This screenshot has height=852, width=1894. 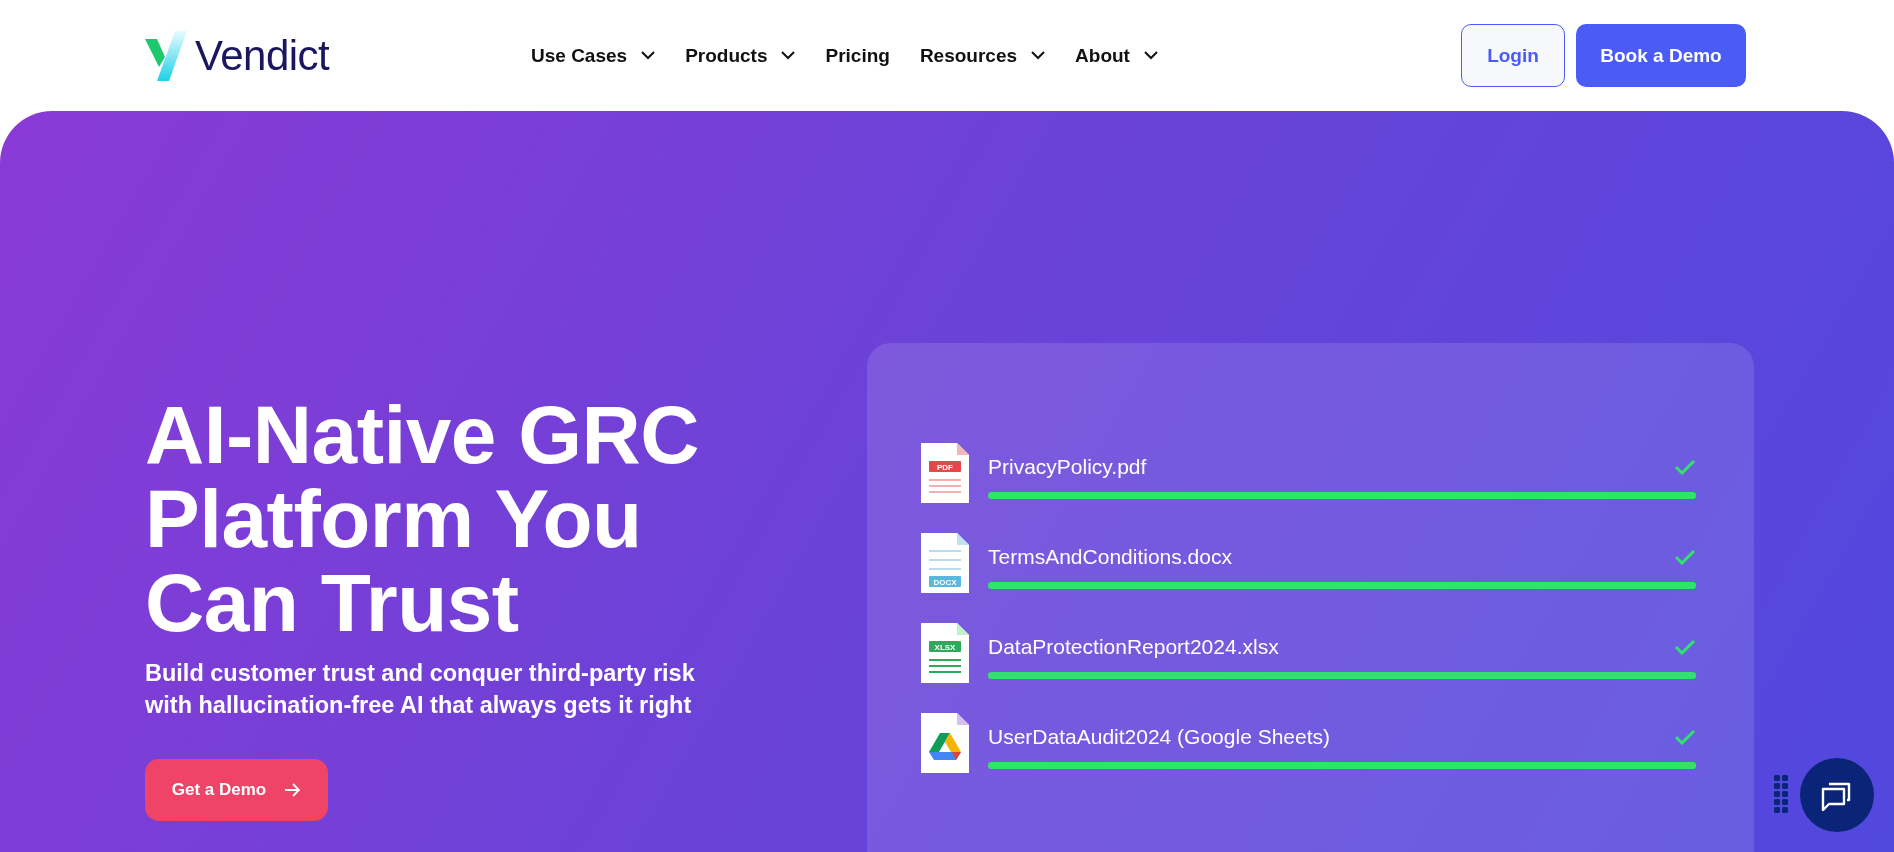 I want to click on hero-title: AI-Native GRC Platform You Can Trust, so click(x=422, y=519).